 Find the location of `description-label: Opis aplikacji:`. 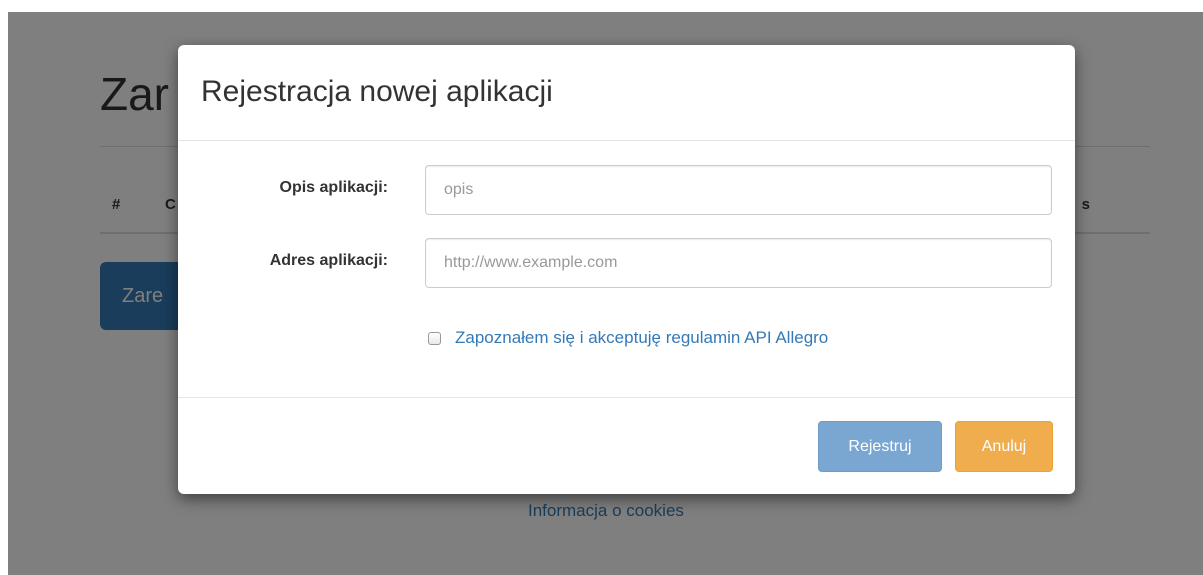

description-label: Opis aplikacji: is located at coordinates (333, 187).